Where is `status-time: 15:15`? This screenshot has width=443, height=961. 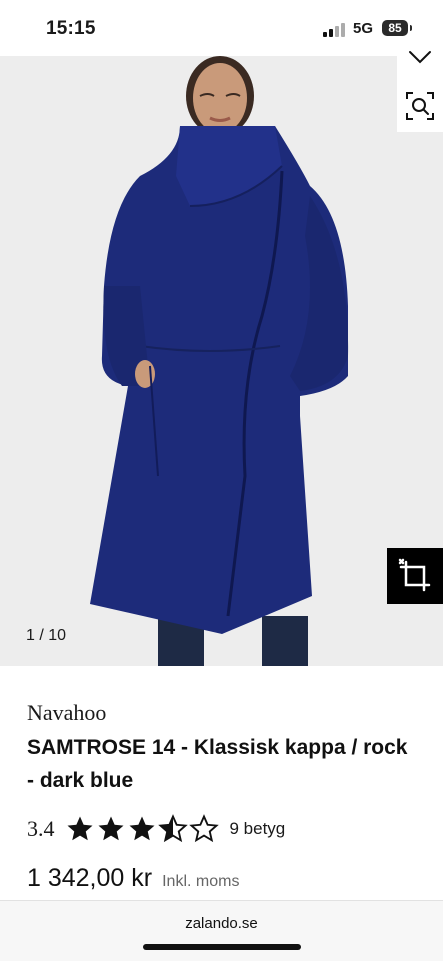 status-time: 15:15 is located at coordinates (71, 28).